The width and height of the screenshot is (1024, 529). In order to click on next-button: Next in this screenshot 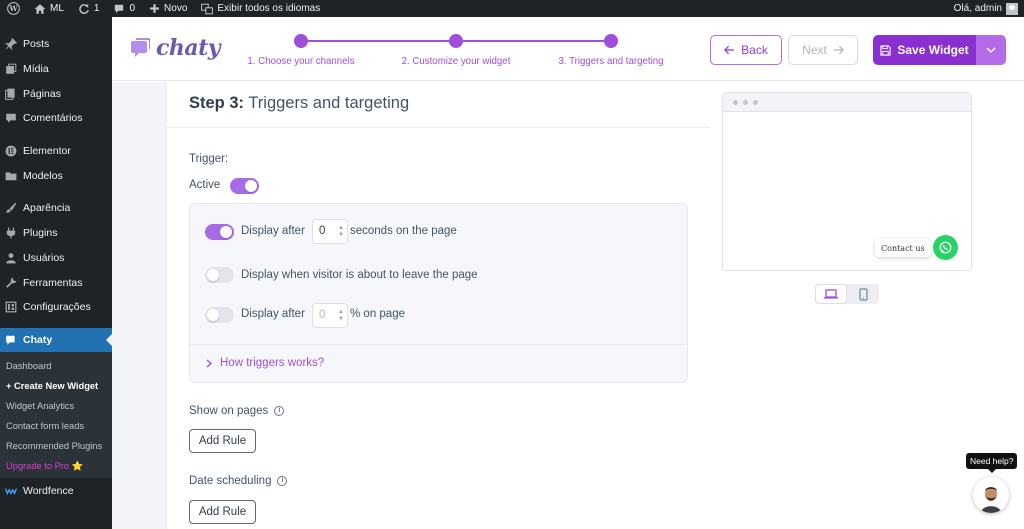, I will do `click(823, 50)`.